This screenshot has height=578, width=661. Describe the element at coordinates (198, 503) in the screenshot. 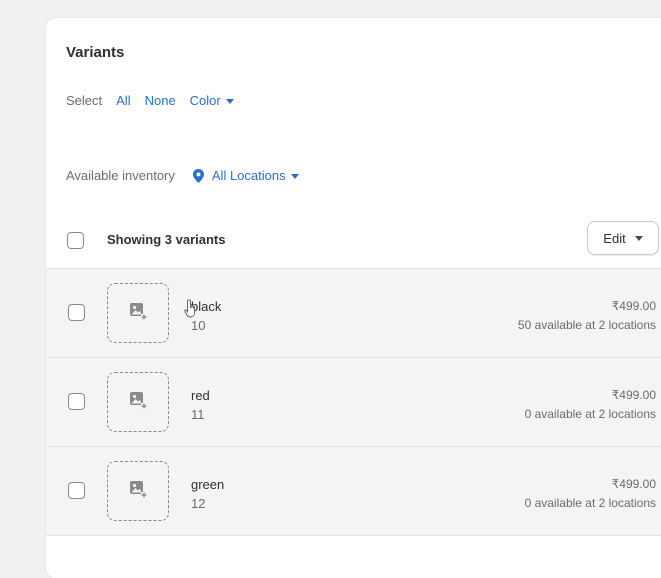

I see `variant-sku: 12` at that location.